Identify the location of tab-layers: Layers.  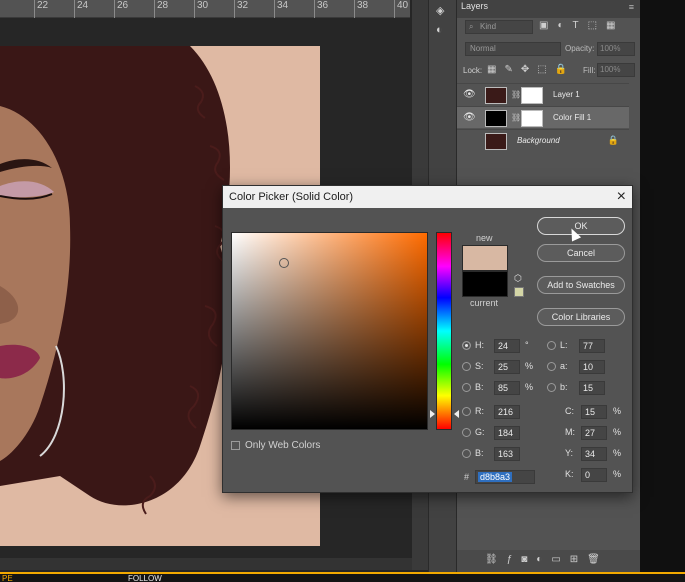
(474, 9).